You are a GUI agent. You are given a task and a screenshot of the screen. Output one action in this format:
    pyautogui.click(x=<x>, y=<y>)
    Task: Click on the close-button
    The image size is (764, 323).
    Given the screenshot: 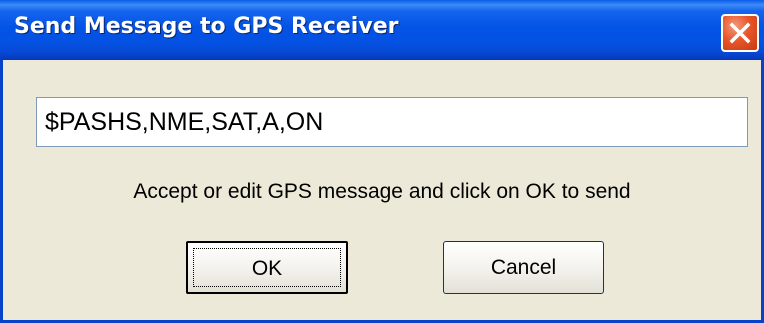 What is the action you would take?
    pyautogui.click(x=740, y=33)
    